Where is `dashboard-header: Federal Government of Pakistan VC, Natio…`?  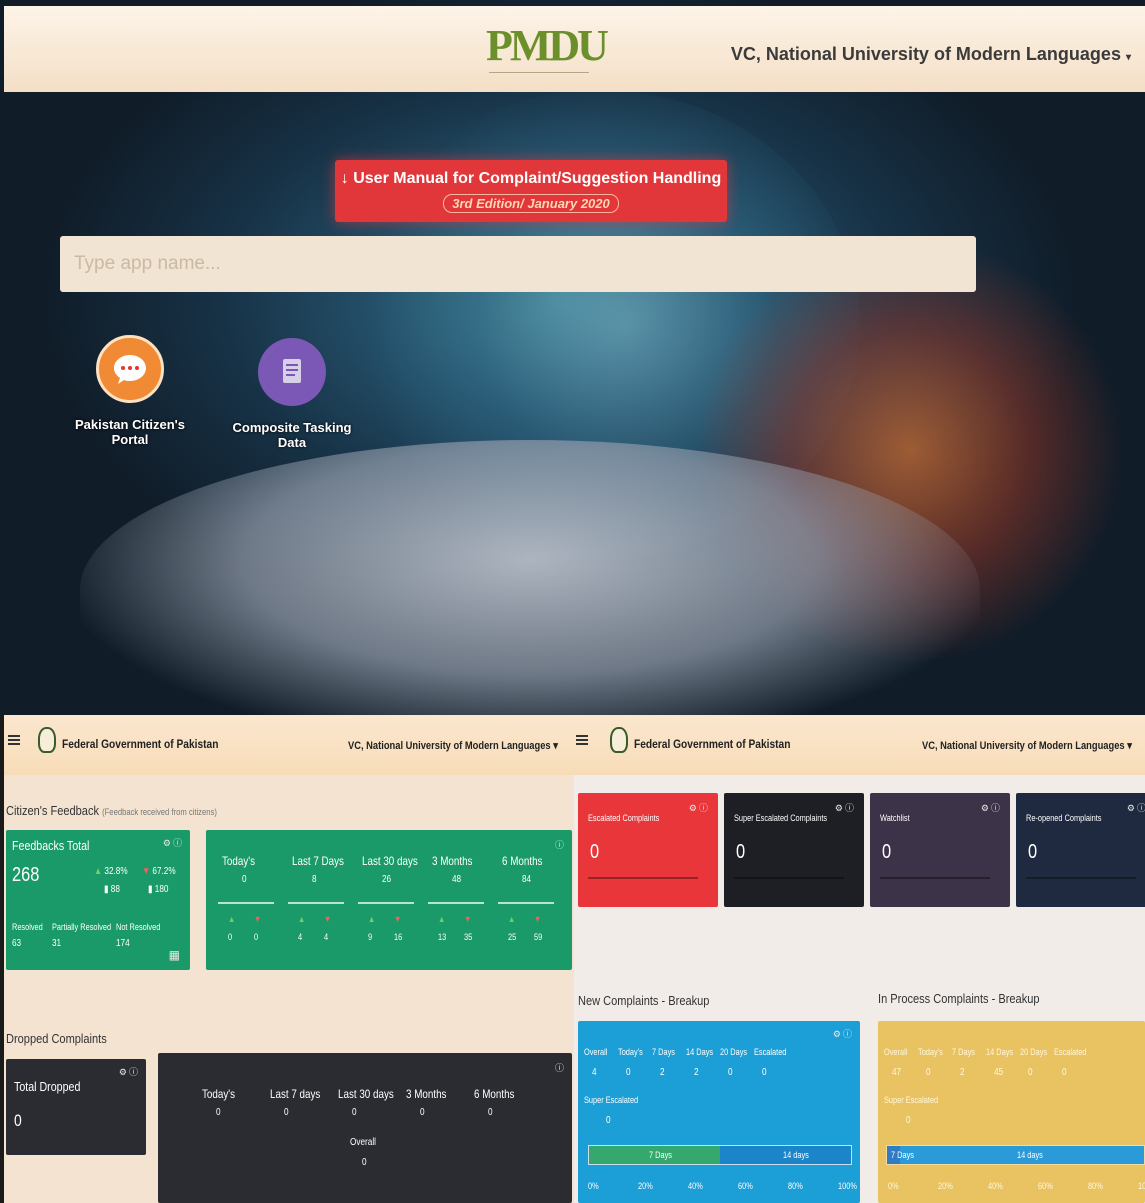 dashboard-header: Federal Government of Pakistan VC, Natio… is located at coordinates (289, 745).